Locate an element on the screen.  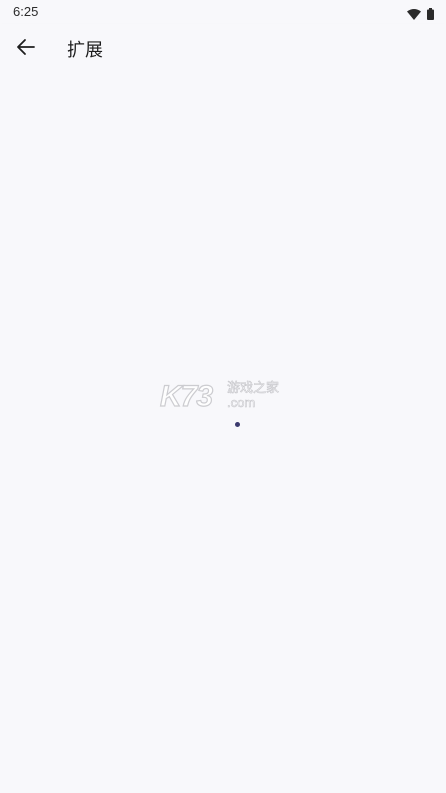
battery-icon is located at coordinates (430, 14).